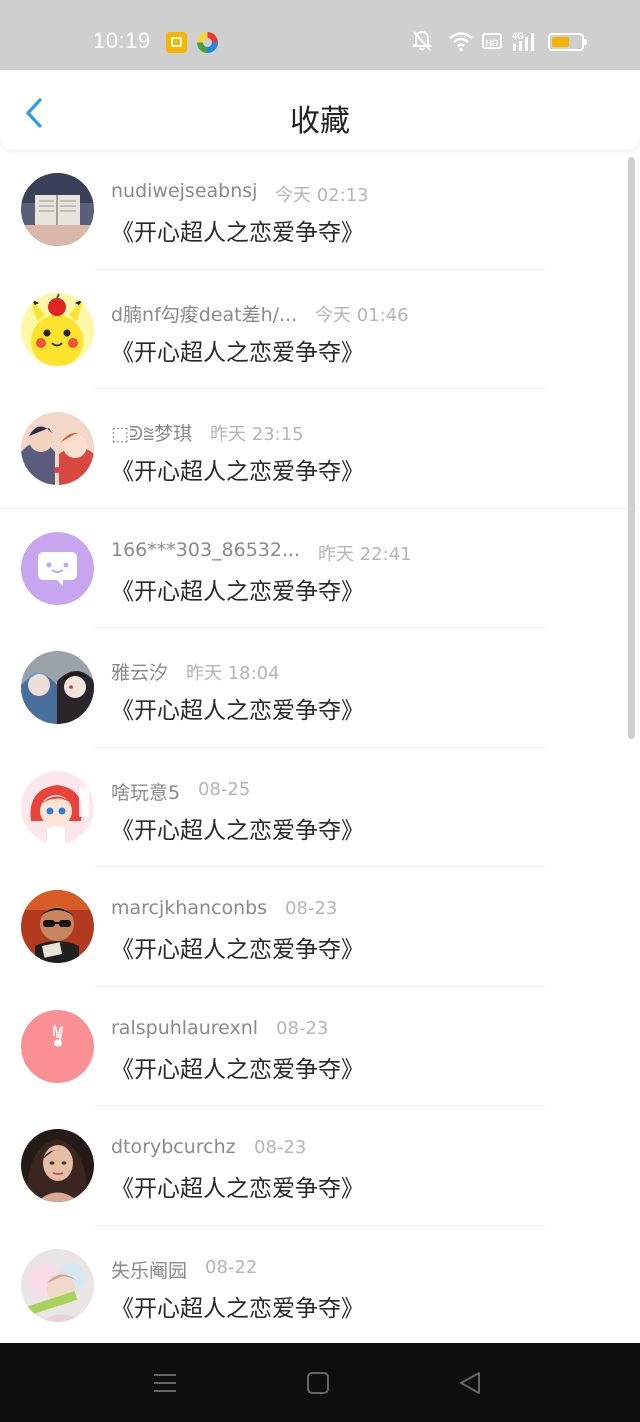  Describe the element at coordinates (149, 1270) in the screenshot. I see `user-name: 失乐阉园` at that location.